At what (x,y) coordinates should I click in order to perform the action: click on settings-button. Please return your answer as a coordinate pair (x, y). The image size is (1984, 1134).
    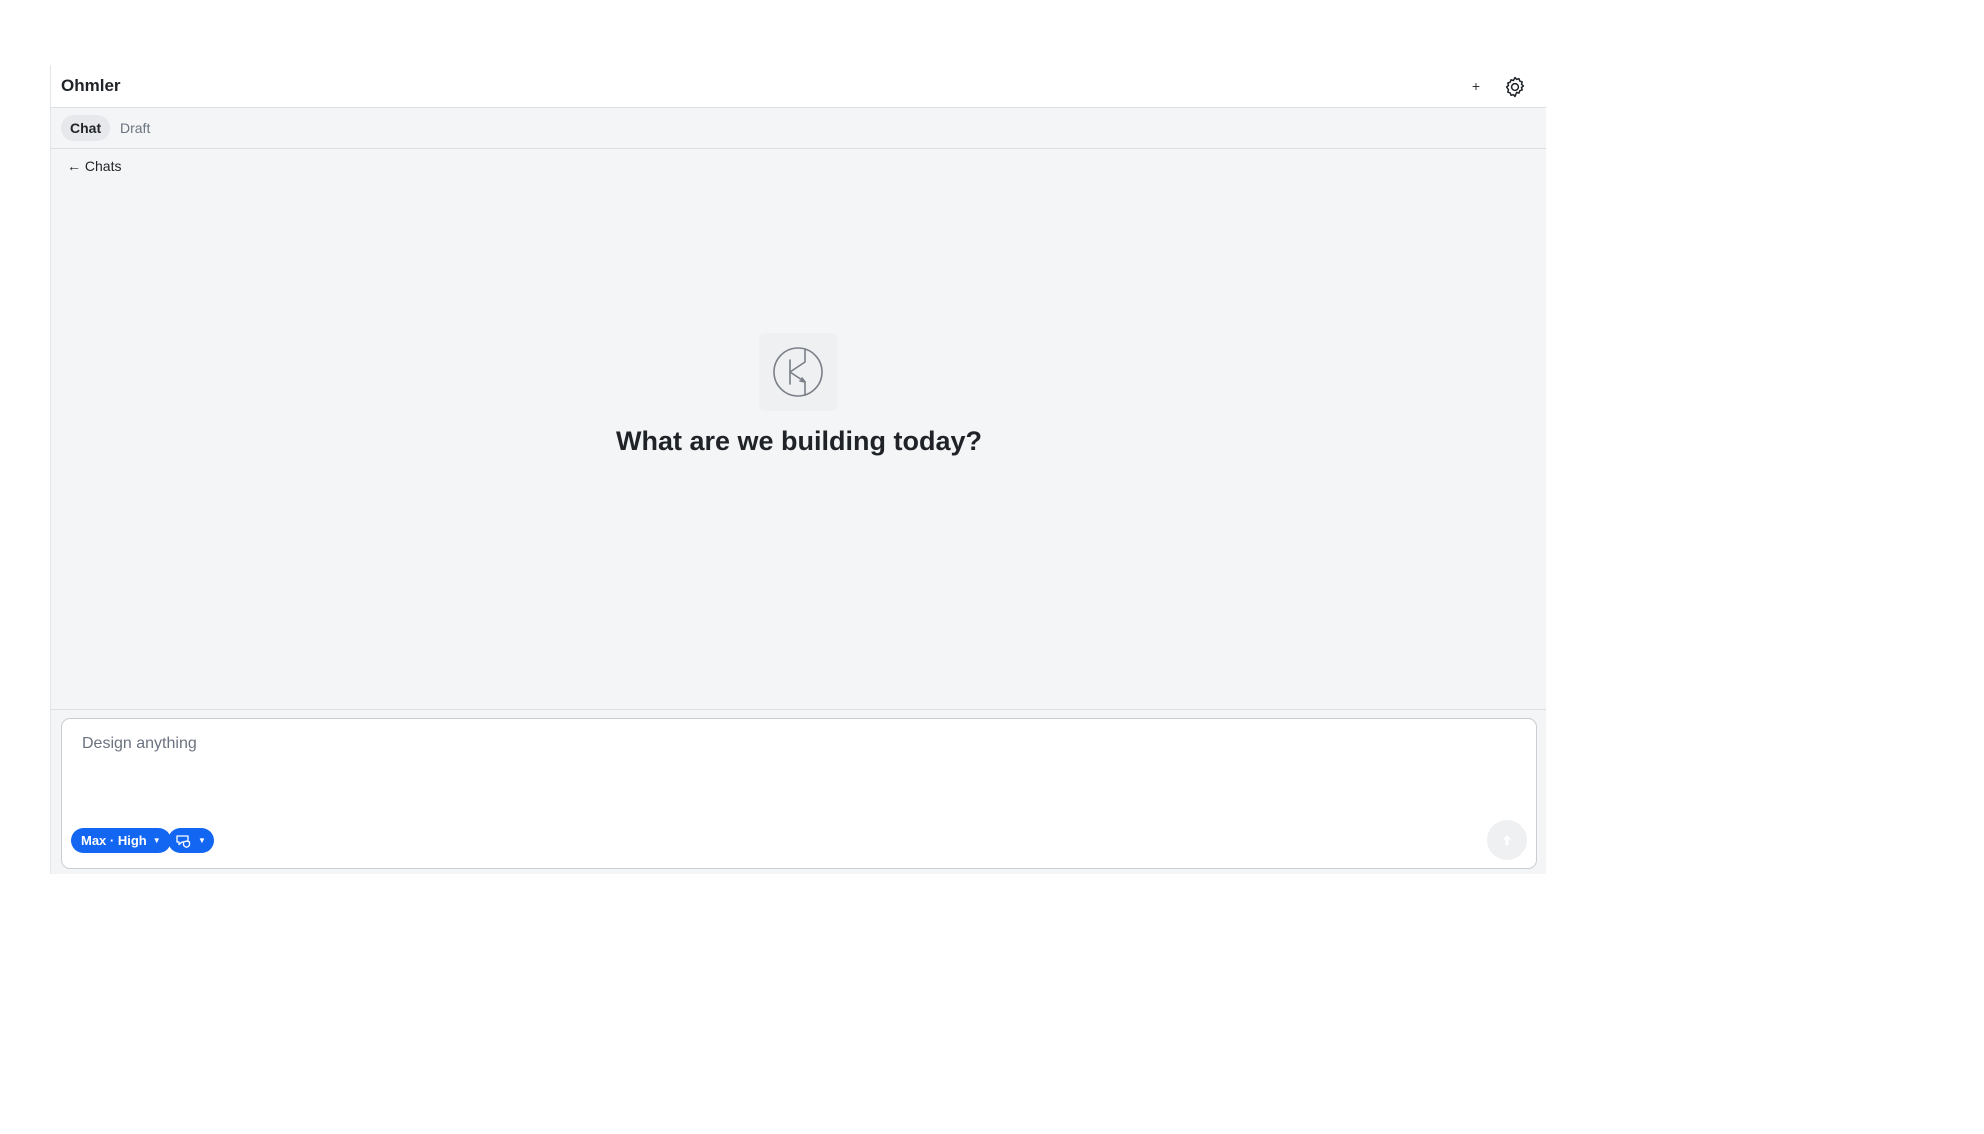
    Looking at the image, I should click on (1515, 87).